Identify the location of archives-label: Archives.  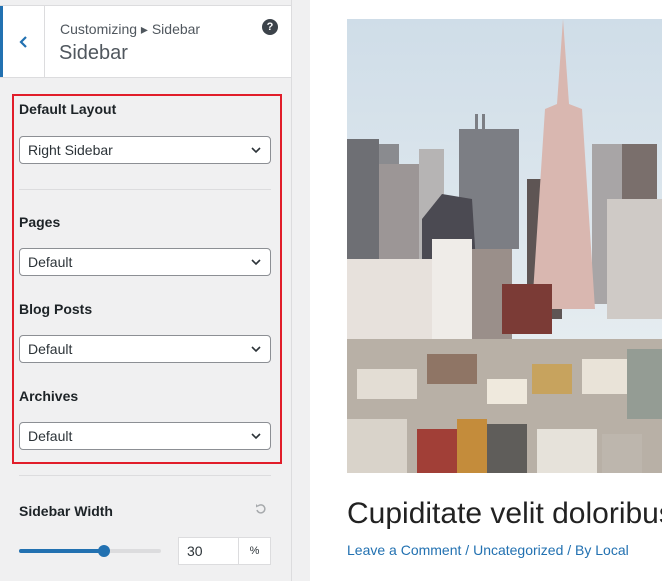
(49, 396).